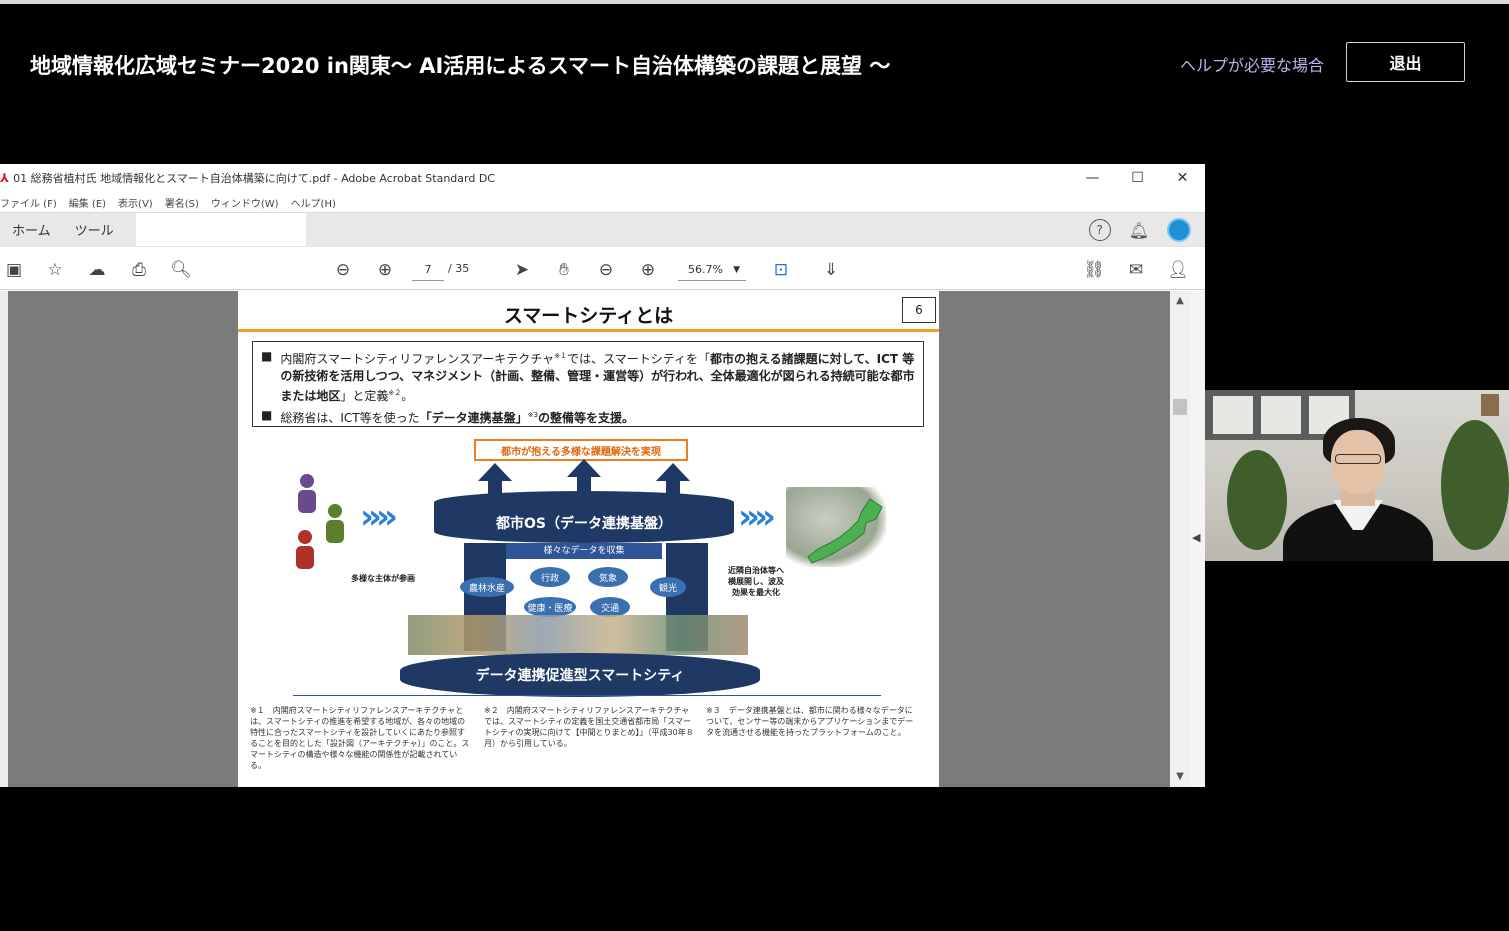 The image size is (1509, 931). Describe the element at coordinates (1179, 230) in the screenshot. I see `user-avatar` at that location.